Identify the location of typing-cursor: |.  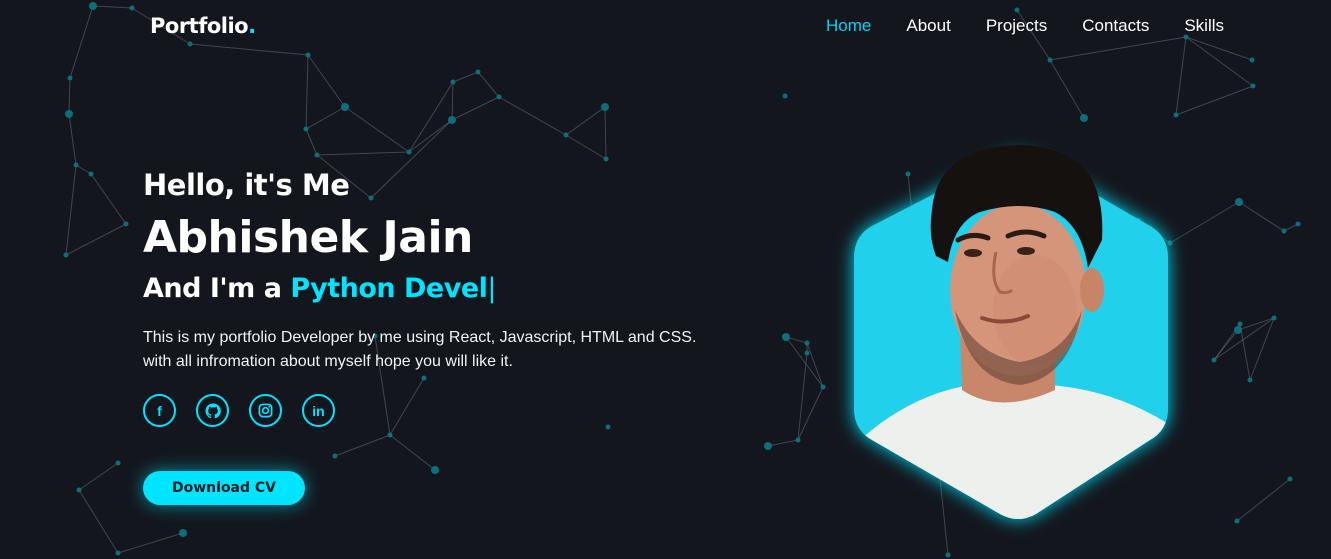
(492, 288).